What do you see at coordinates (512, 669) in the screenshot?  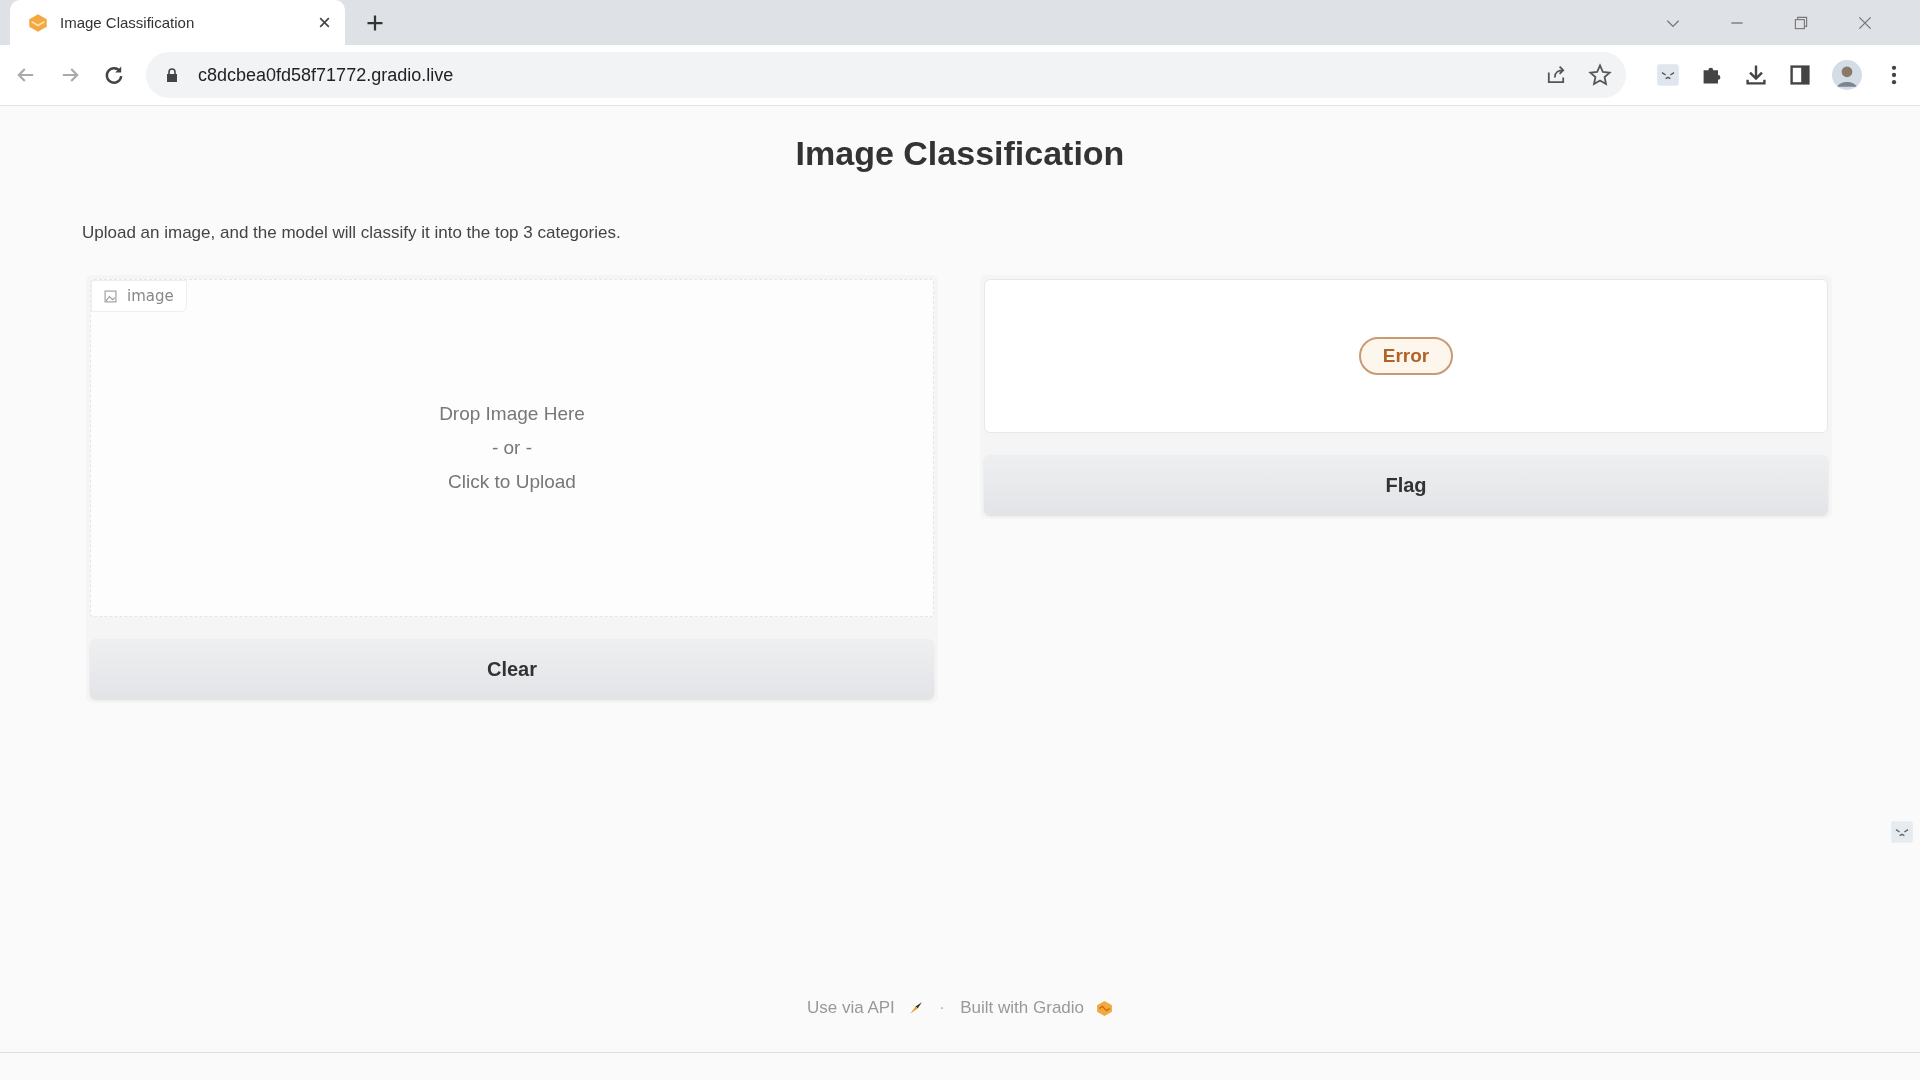 I see `clear-button: Clear` at bounding box center [512, 669].